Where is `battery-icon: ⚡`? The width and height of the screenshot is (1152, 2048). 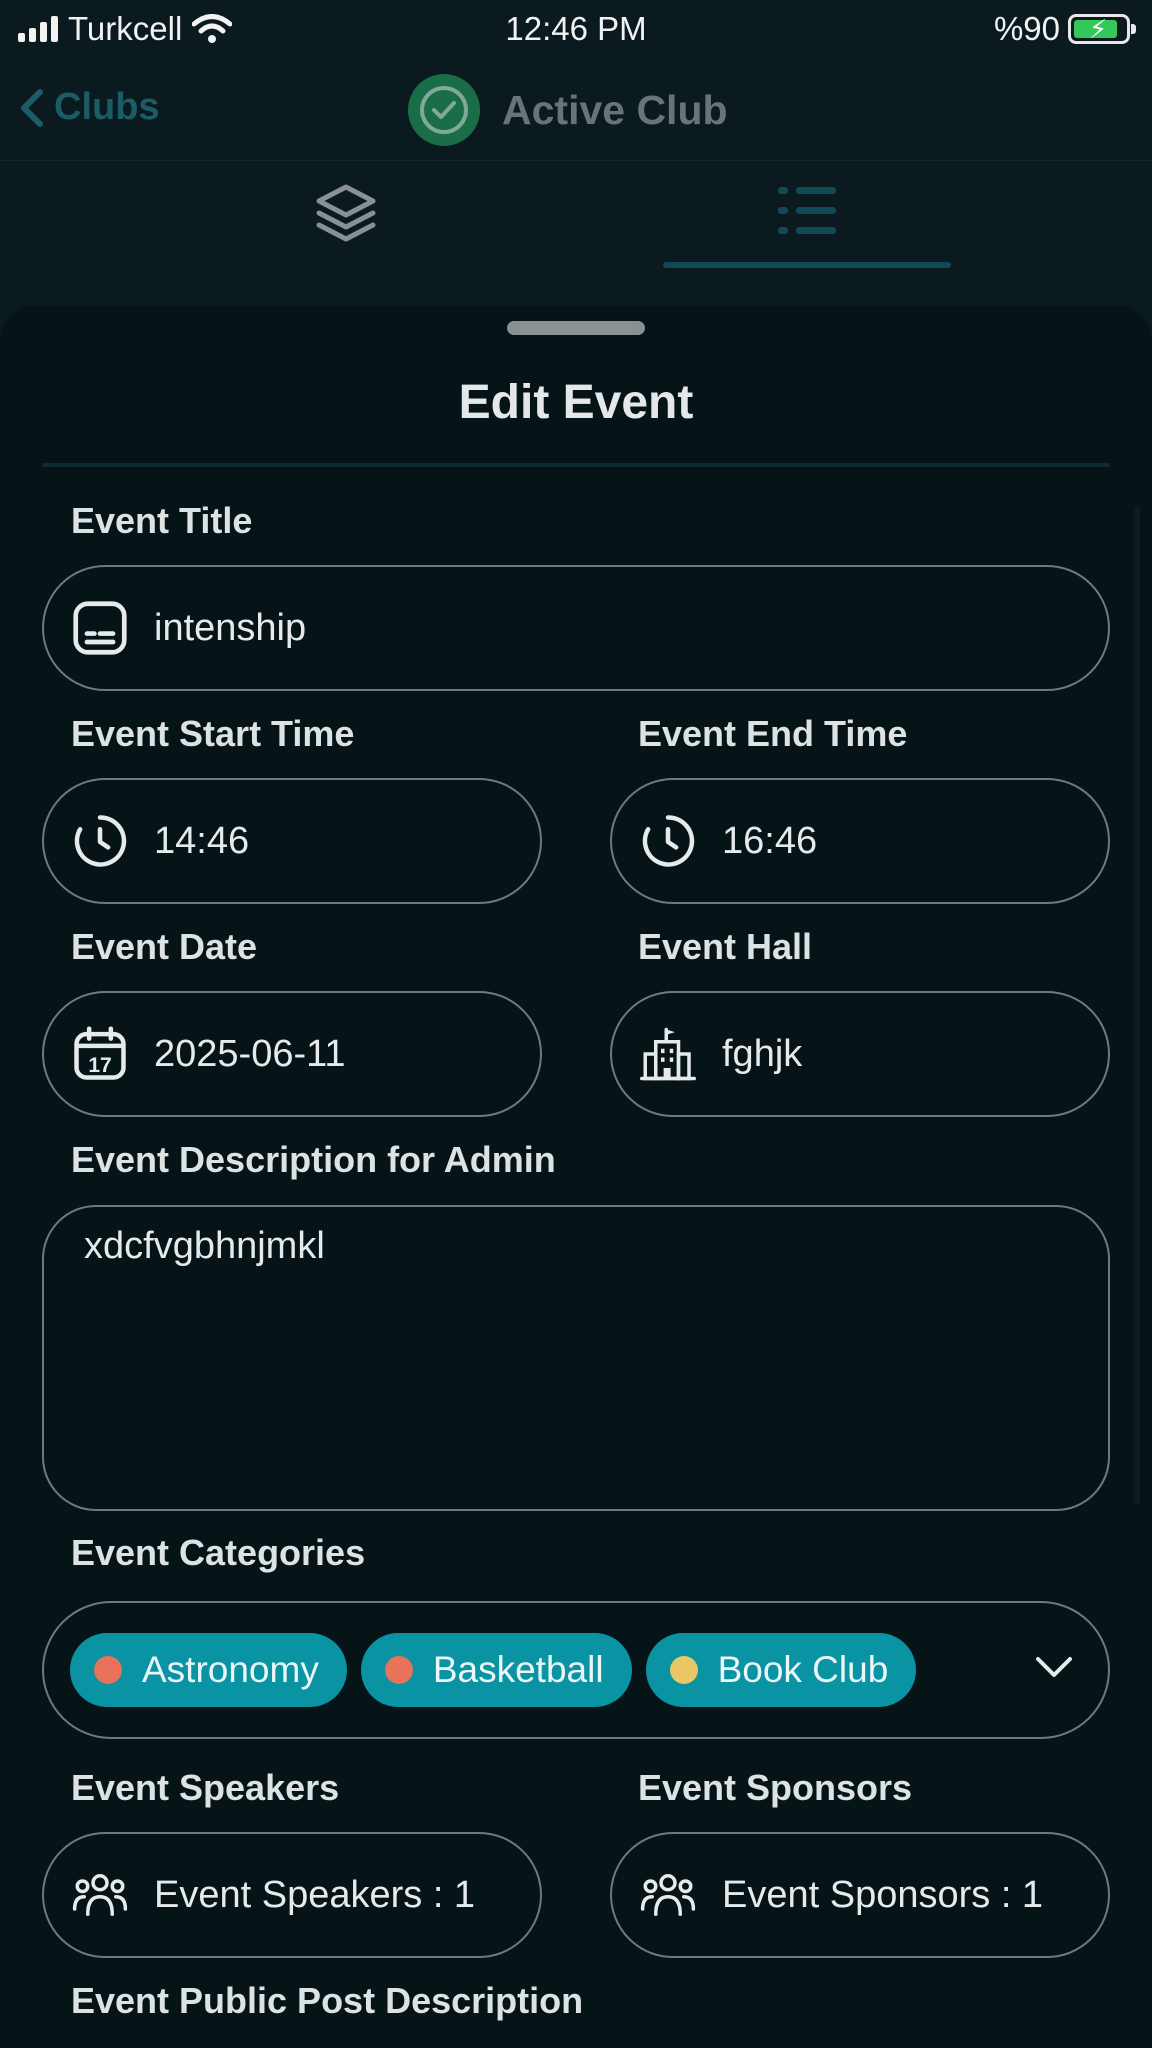
battery-icon: ⚡ is located at coordinates (1102, 29).